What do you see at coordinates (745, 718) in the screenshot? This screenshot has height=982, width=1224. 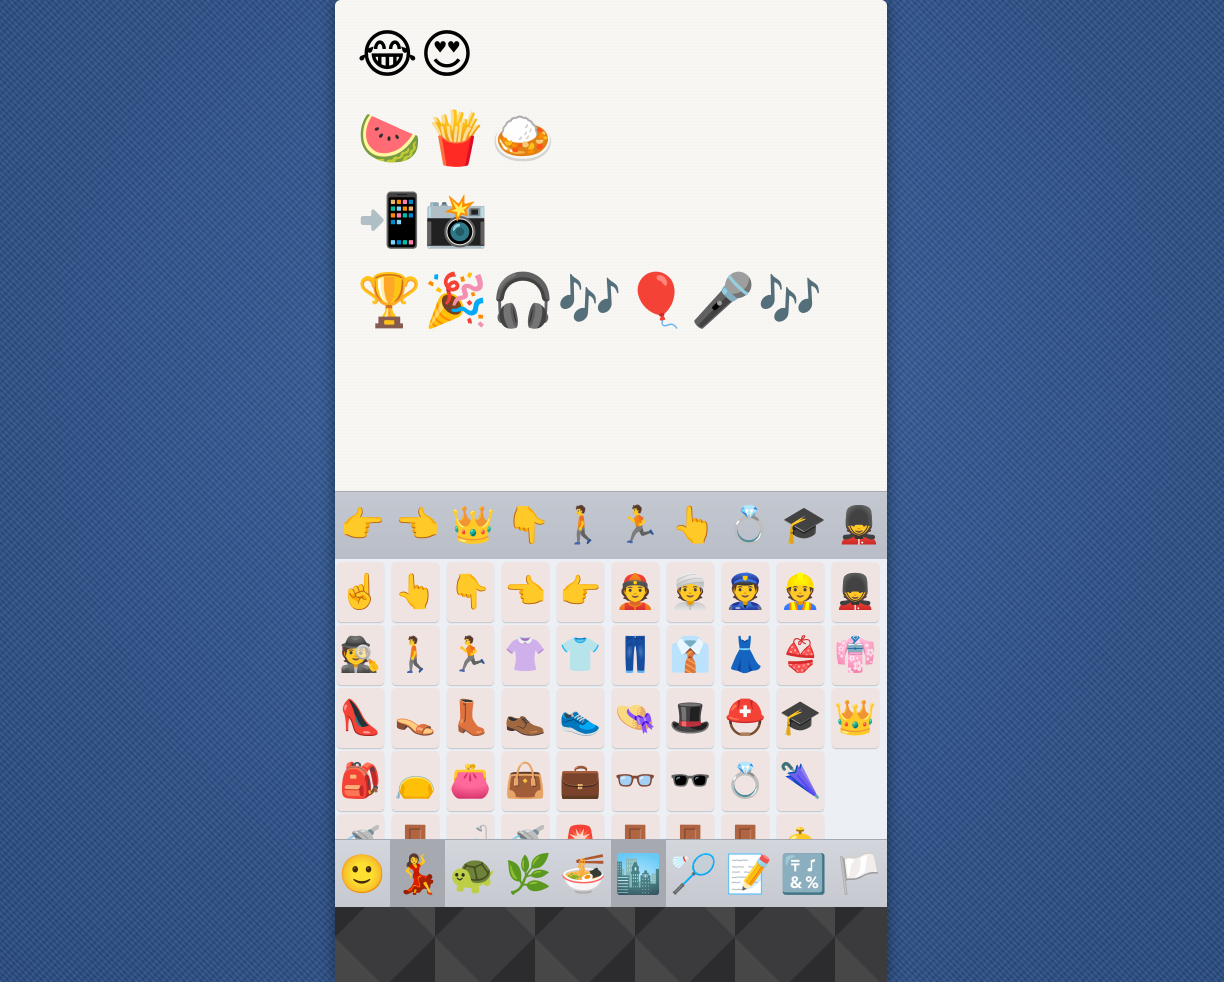 I see `emoji-key: ⛑️` at bounding box center [745, 718].